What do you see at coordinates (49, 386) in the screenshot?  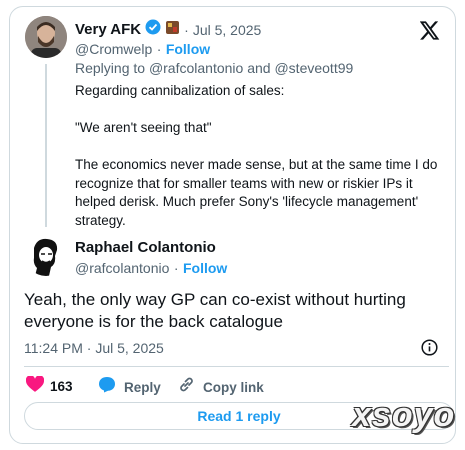 I see `like-button: 163` at bounding box center [49, 386].